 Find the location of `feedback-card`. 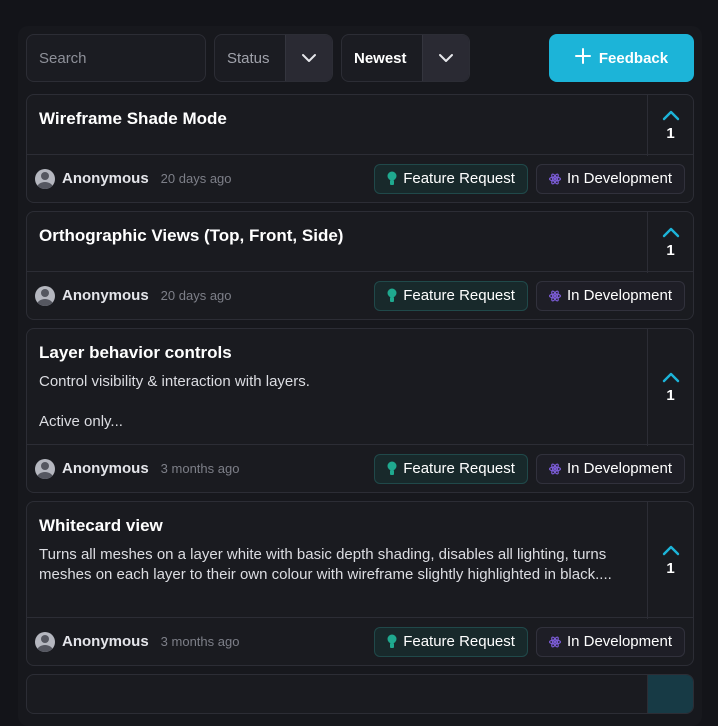

feedback-card is located at coordinates (360, 694).